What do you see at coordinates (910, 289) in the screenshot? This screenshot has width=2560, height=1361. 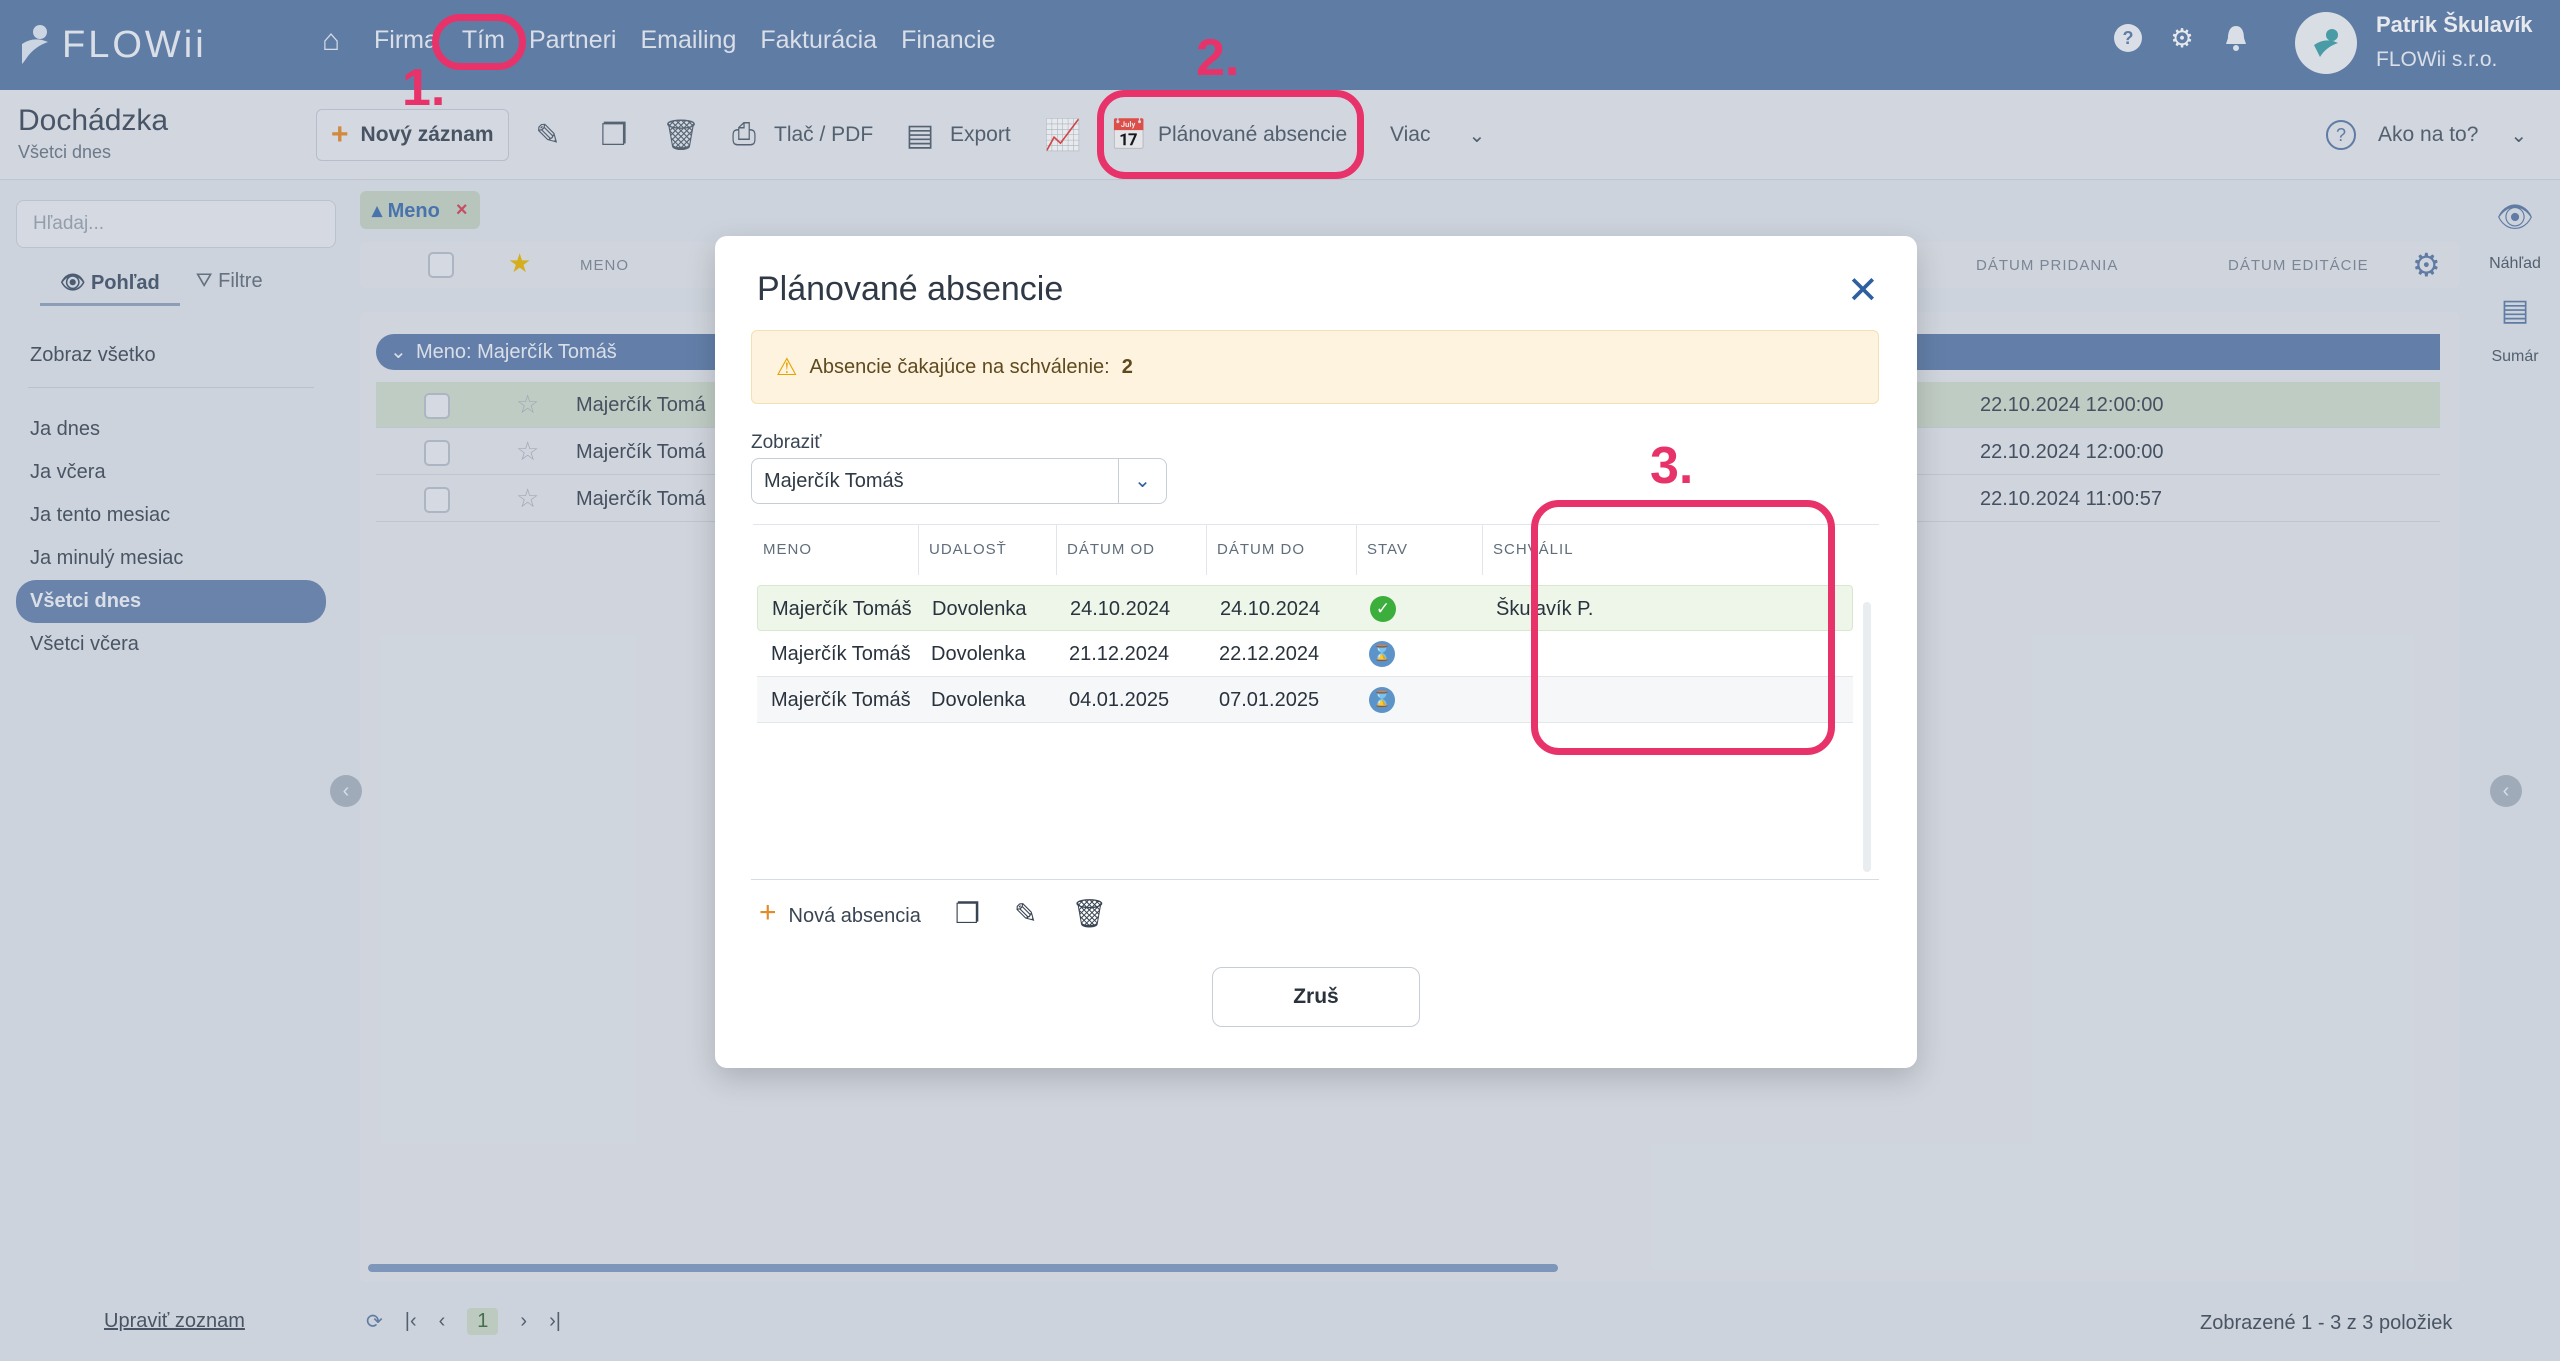 I see `dialog-title: Plánované absencie` at bounding box center [910, 289].